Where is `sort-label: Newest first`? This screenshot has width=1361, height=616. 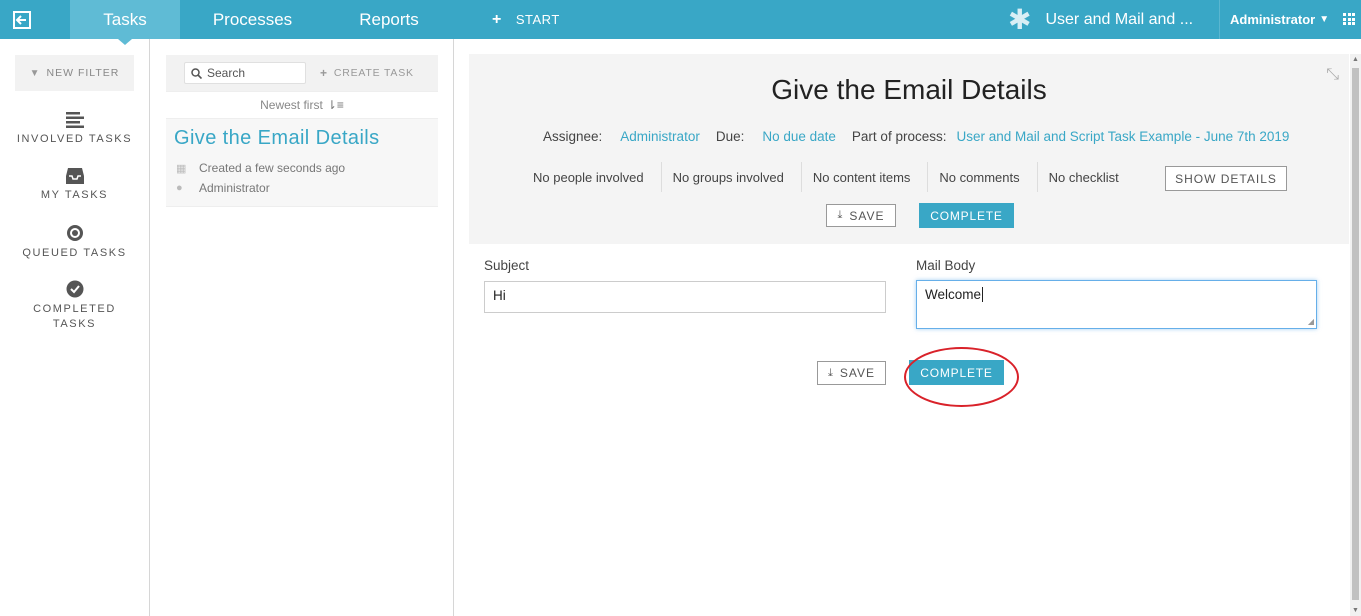
sort-label: Newest first is located at coordinates (291, 105).